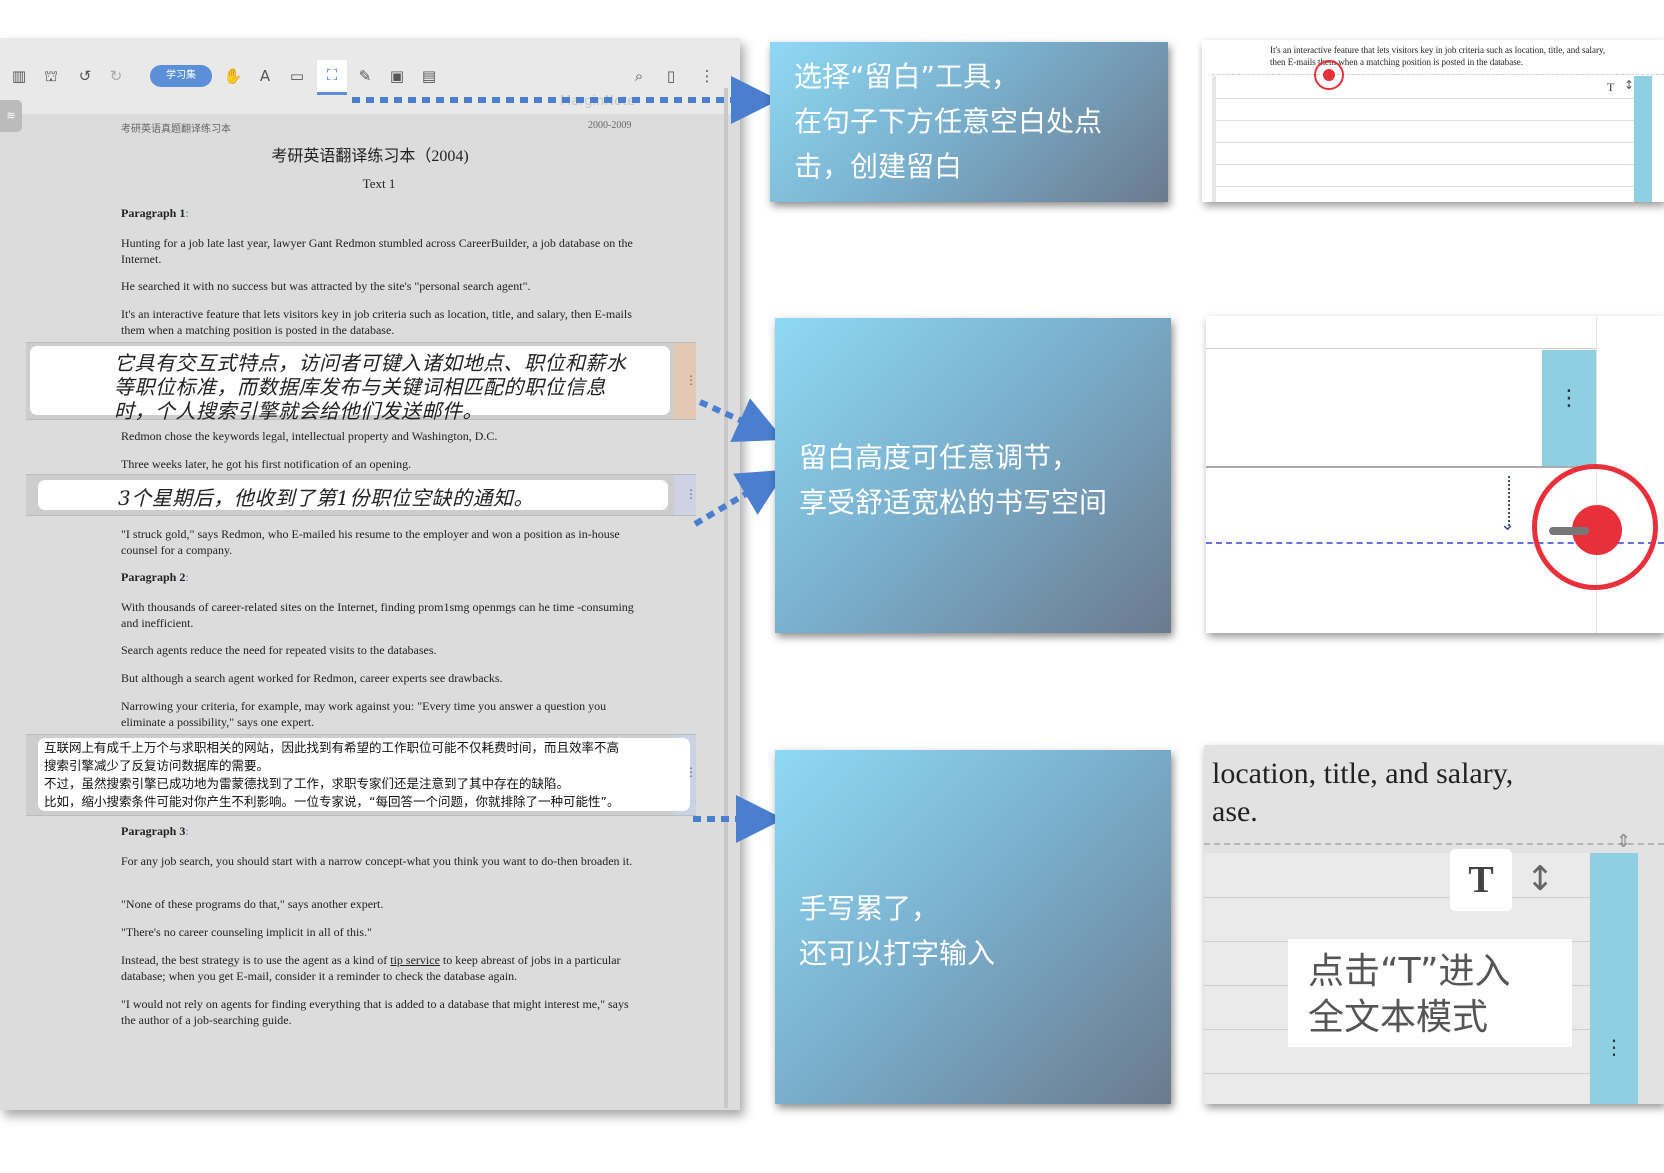 This screenshot has width=1664, height=1173. What do you see at coordinates (116, 76) in the screenshot?
I see `redo-icon: ↻` at bounding box center [116, 76].